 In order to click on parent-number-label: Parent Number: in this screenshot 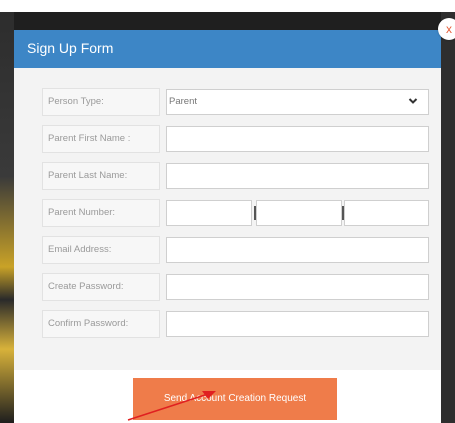, I will do `click(101, 213)`.